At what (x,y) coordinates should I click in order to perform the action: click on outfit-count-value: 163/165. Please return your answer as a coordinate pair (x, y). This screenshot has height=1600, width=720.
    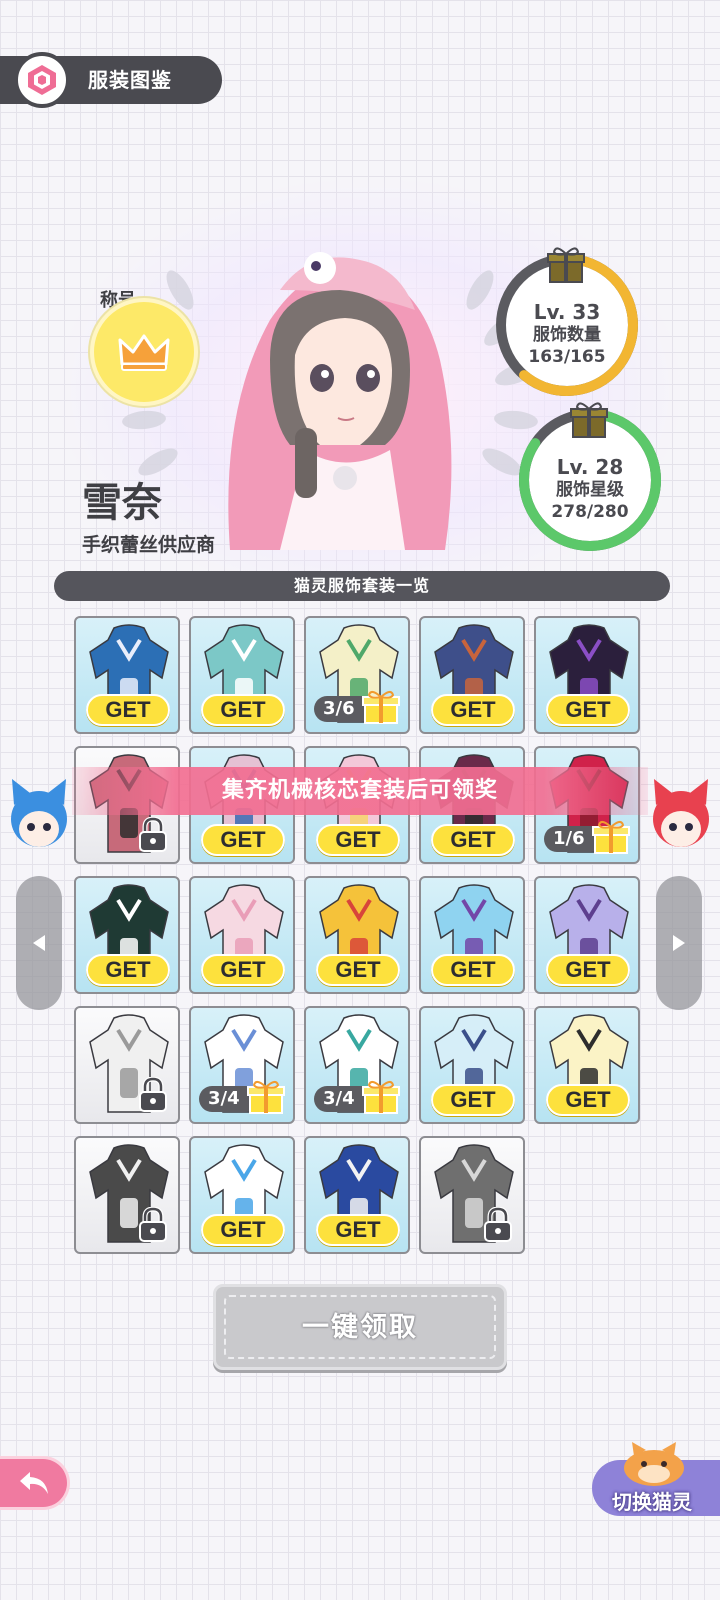
    Looking at the image, I should click on (567, 357).